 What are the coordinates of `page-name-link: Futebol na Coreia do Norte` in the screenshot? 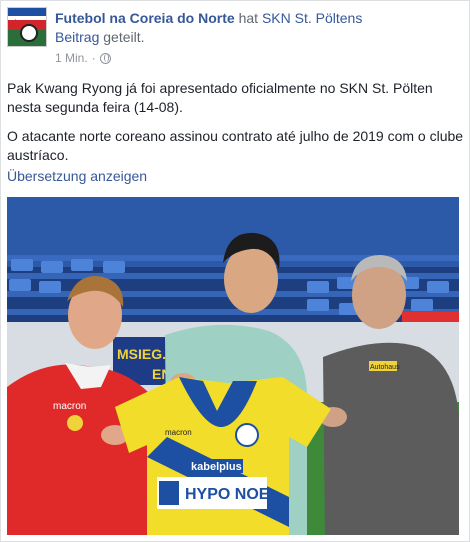 It's located at (145, 18).